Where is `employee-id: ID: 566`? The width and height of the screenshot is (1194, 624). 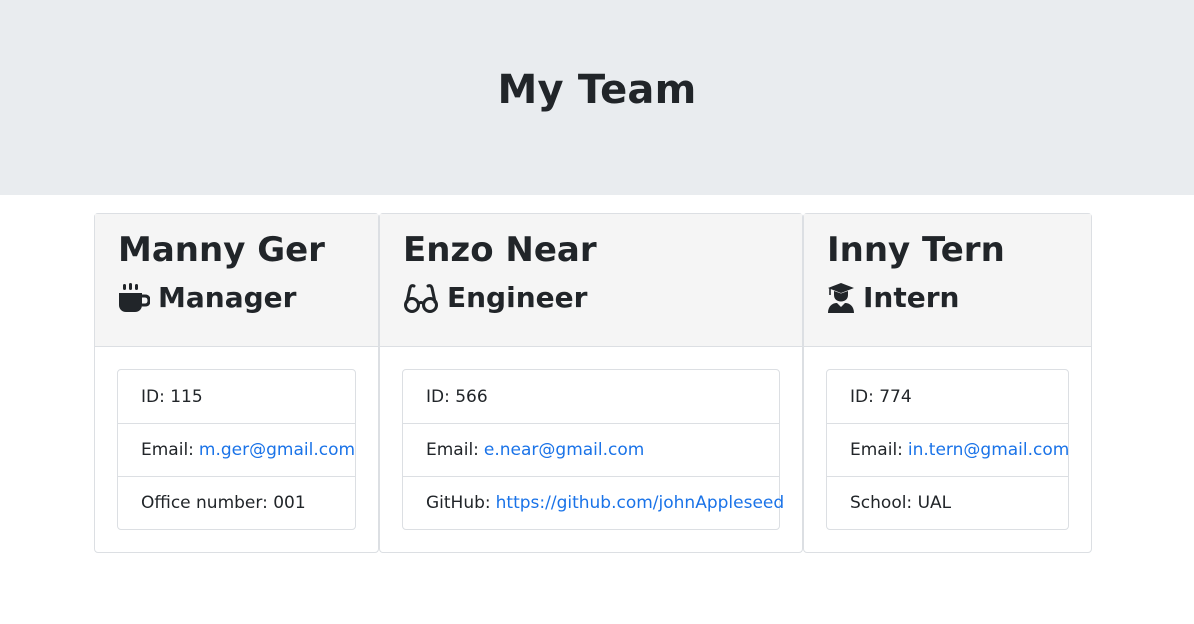
employee-id: ID: 566 is located at coordinates (457, 396).